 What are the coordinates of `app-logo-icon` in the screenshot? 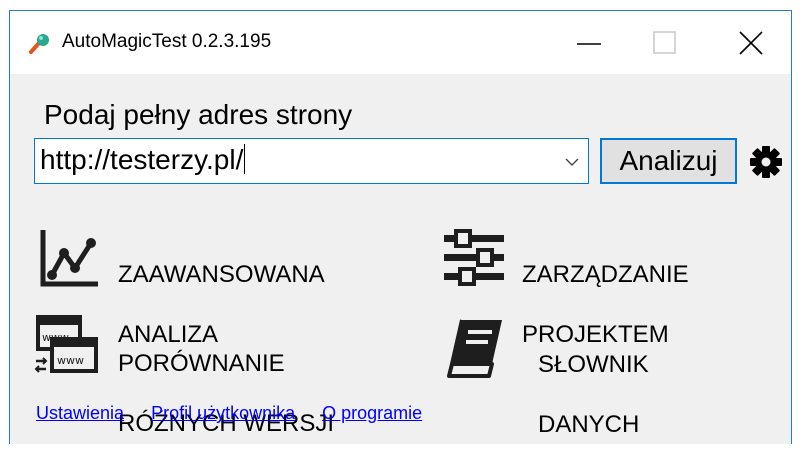 It's located at (39, 44).